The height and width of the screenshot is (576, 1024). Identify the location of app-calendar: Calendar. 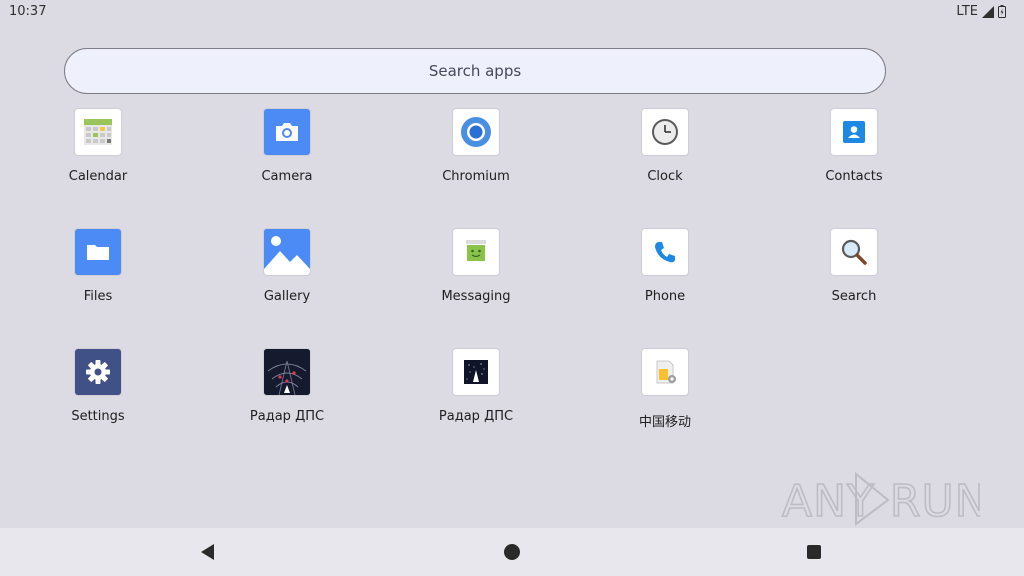
(98, 146).